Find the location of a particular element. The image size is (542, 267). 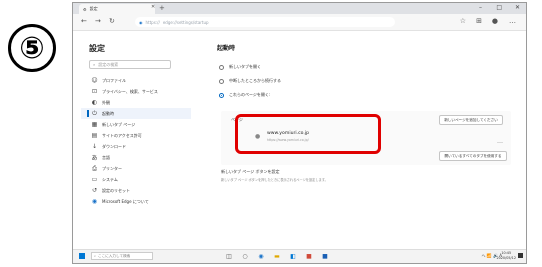

sidebar-title: 設定 is located at coordinates (97, 48).